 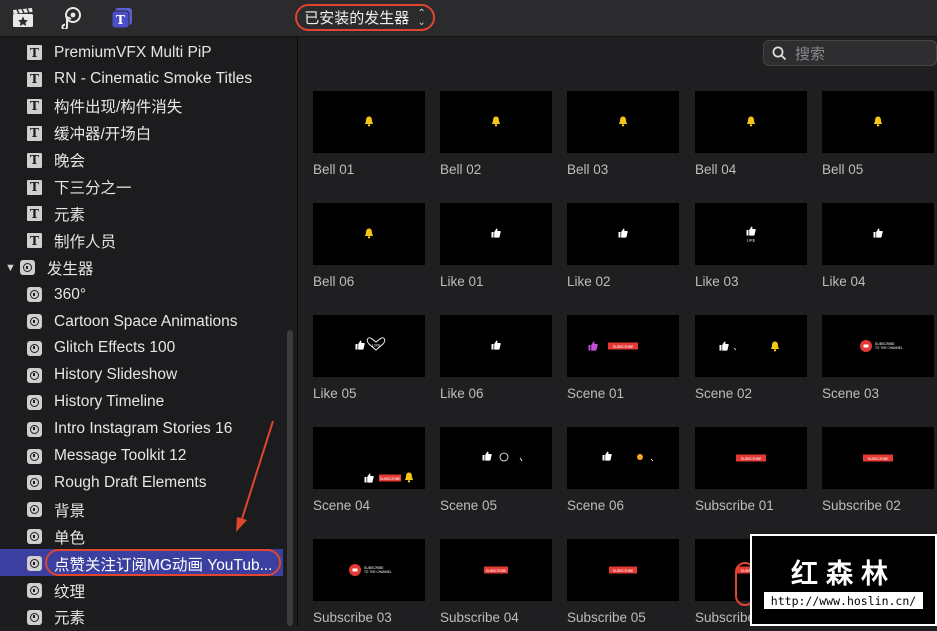 I want to click on thumbnail-preview-icon: SUBSCRIBE, so click(x=388, y=477).